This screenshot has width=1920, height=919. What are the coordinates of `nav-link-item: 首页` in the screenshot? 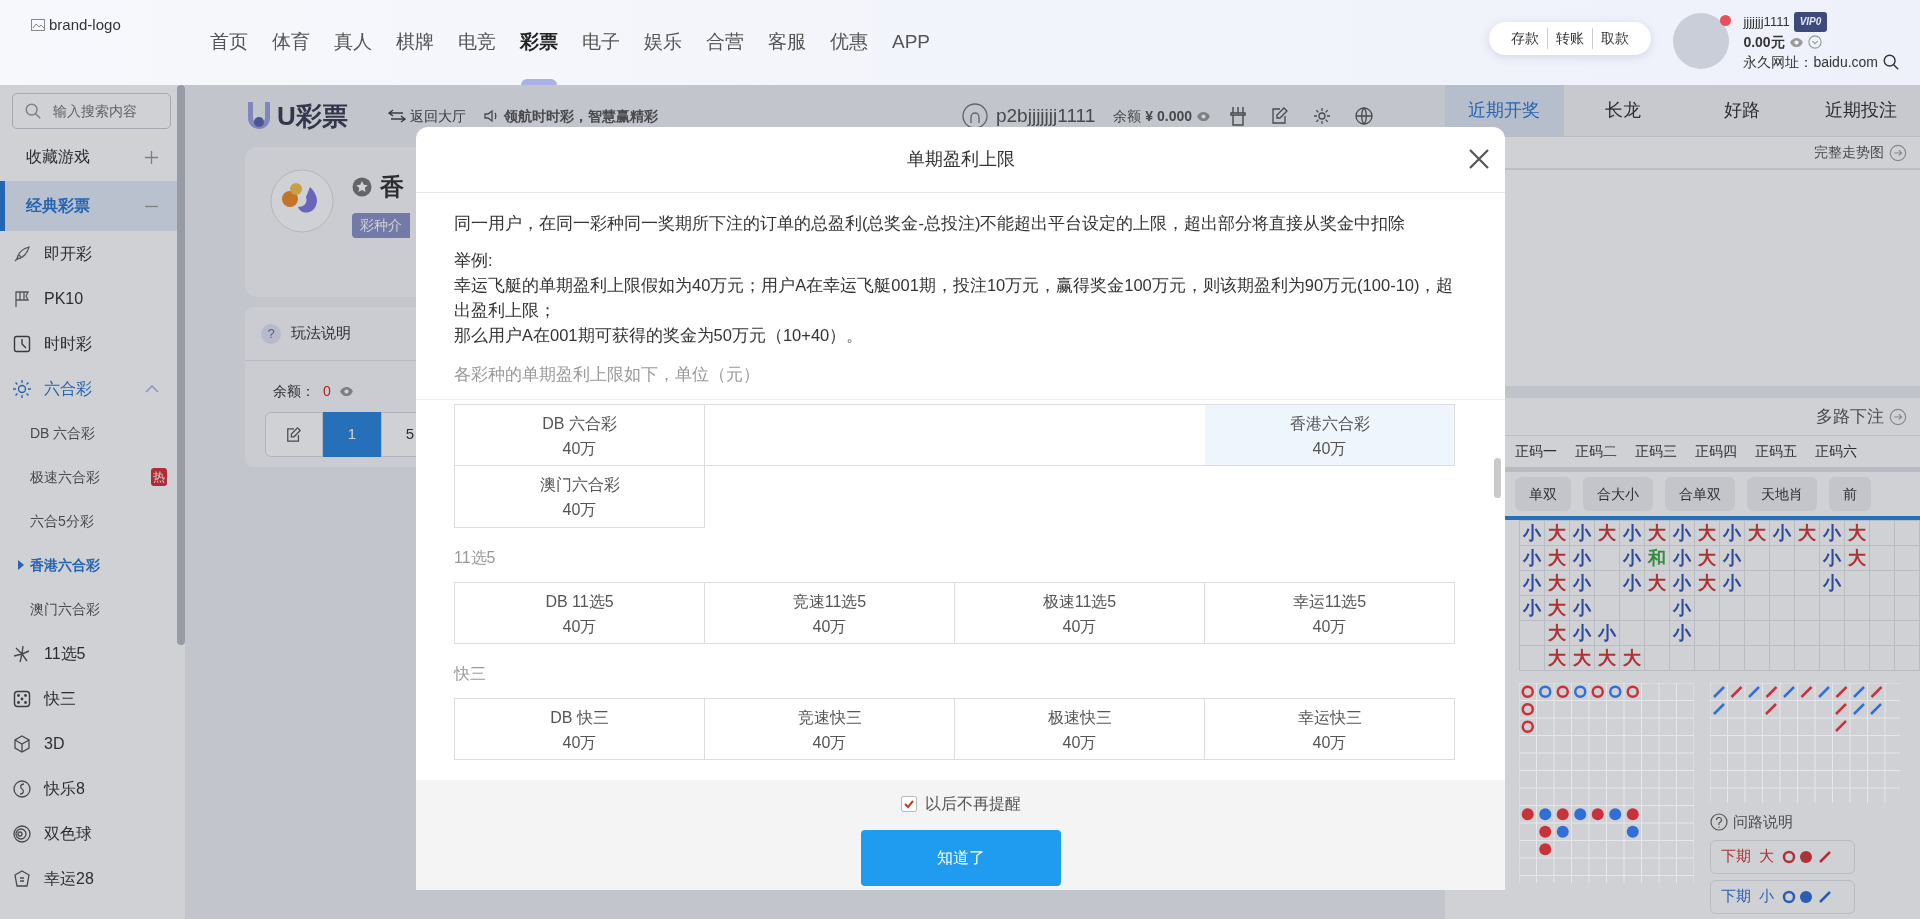 It's located at (229, 42).